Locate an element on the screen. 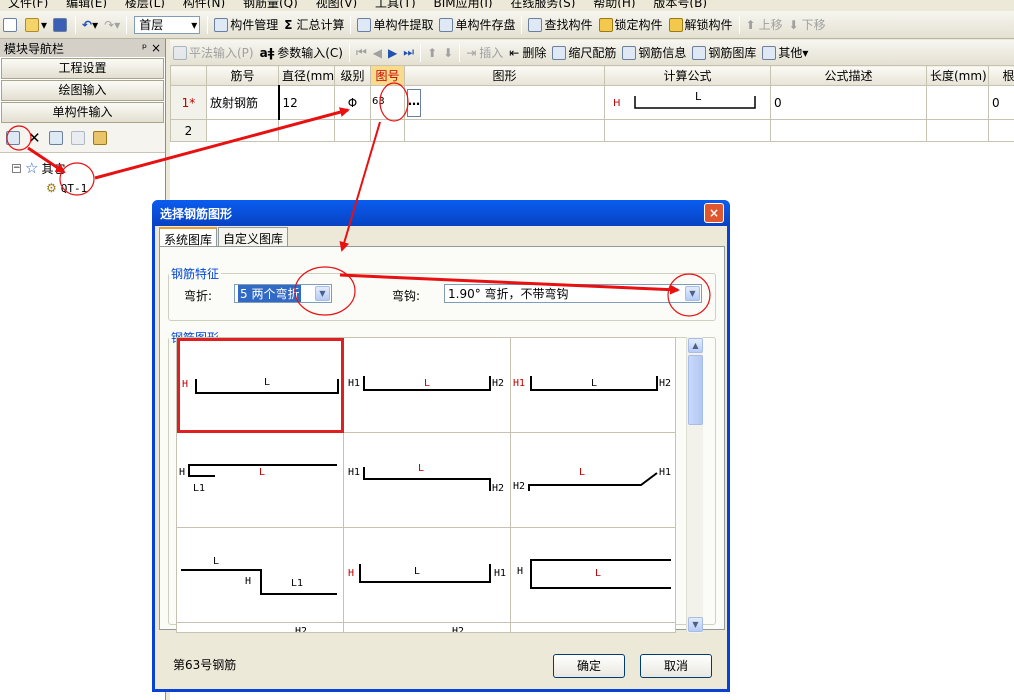  single-save-button: 单构件存盘 is located at coordinates (477, 25).